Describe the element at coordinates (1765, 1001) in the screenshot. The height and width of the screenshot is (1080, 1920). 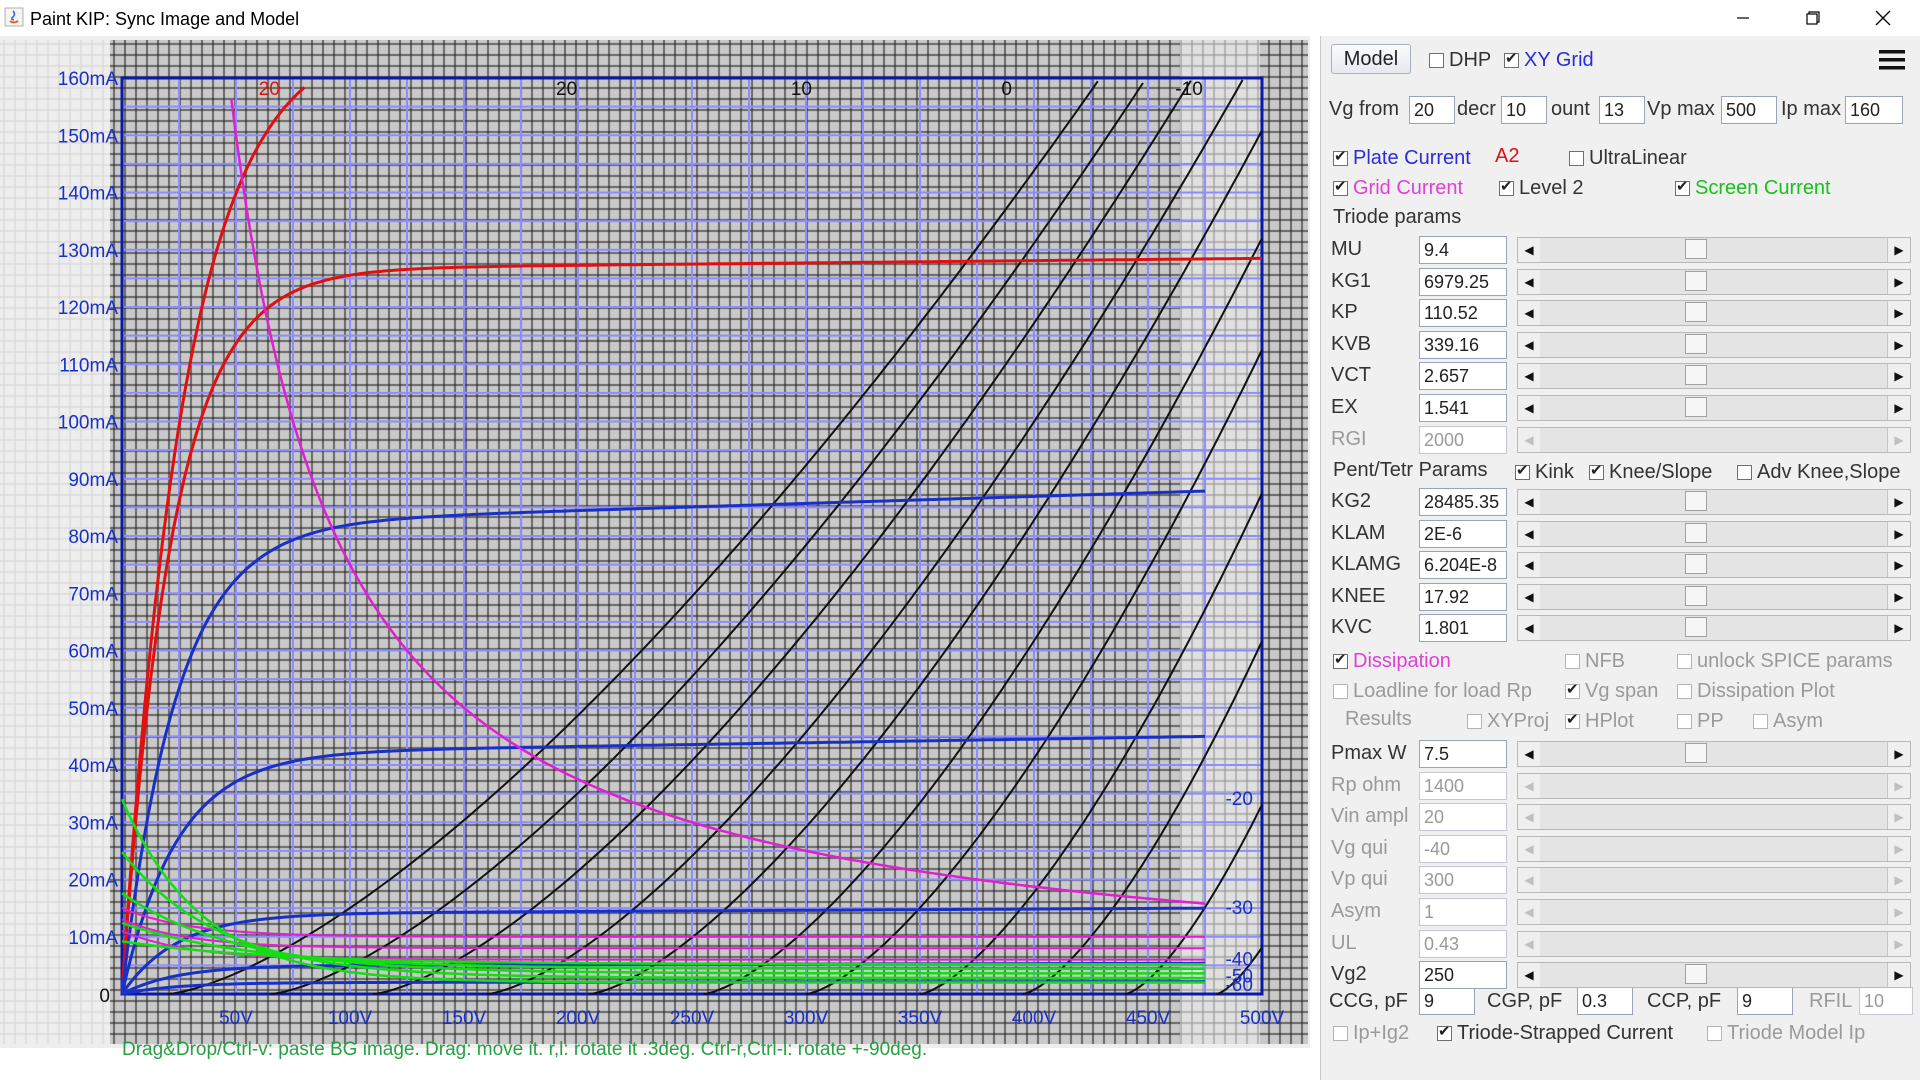
I see `ccp-input: 9` at that location.